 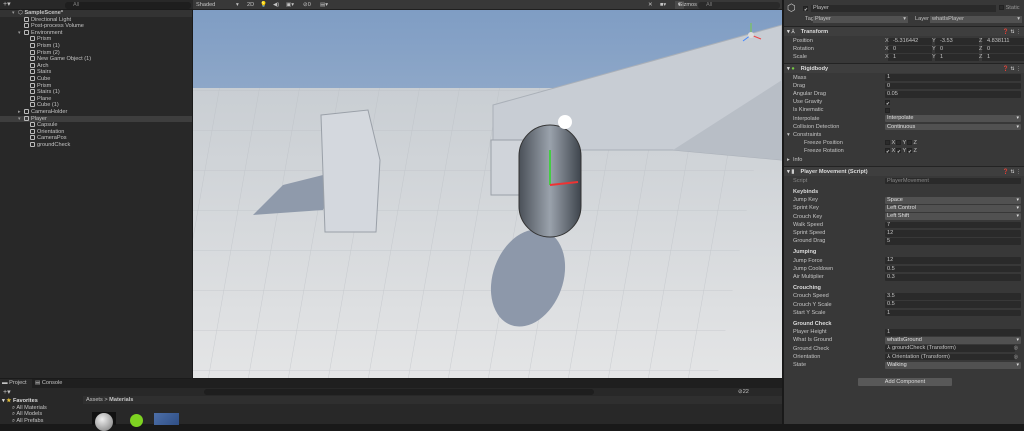 What do you see at coordinates (324, 5) in the screenshot?
I see `camera-settings-icon: ▤▾` at bounding box center [324, 5].